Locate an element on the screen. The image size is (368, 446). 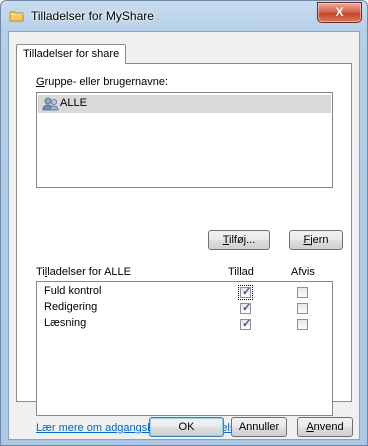
permission-name: Fuld kontrol is located at coordinates (73, 291).